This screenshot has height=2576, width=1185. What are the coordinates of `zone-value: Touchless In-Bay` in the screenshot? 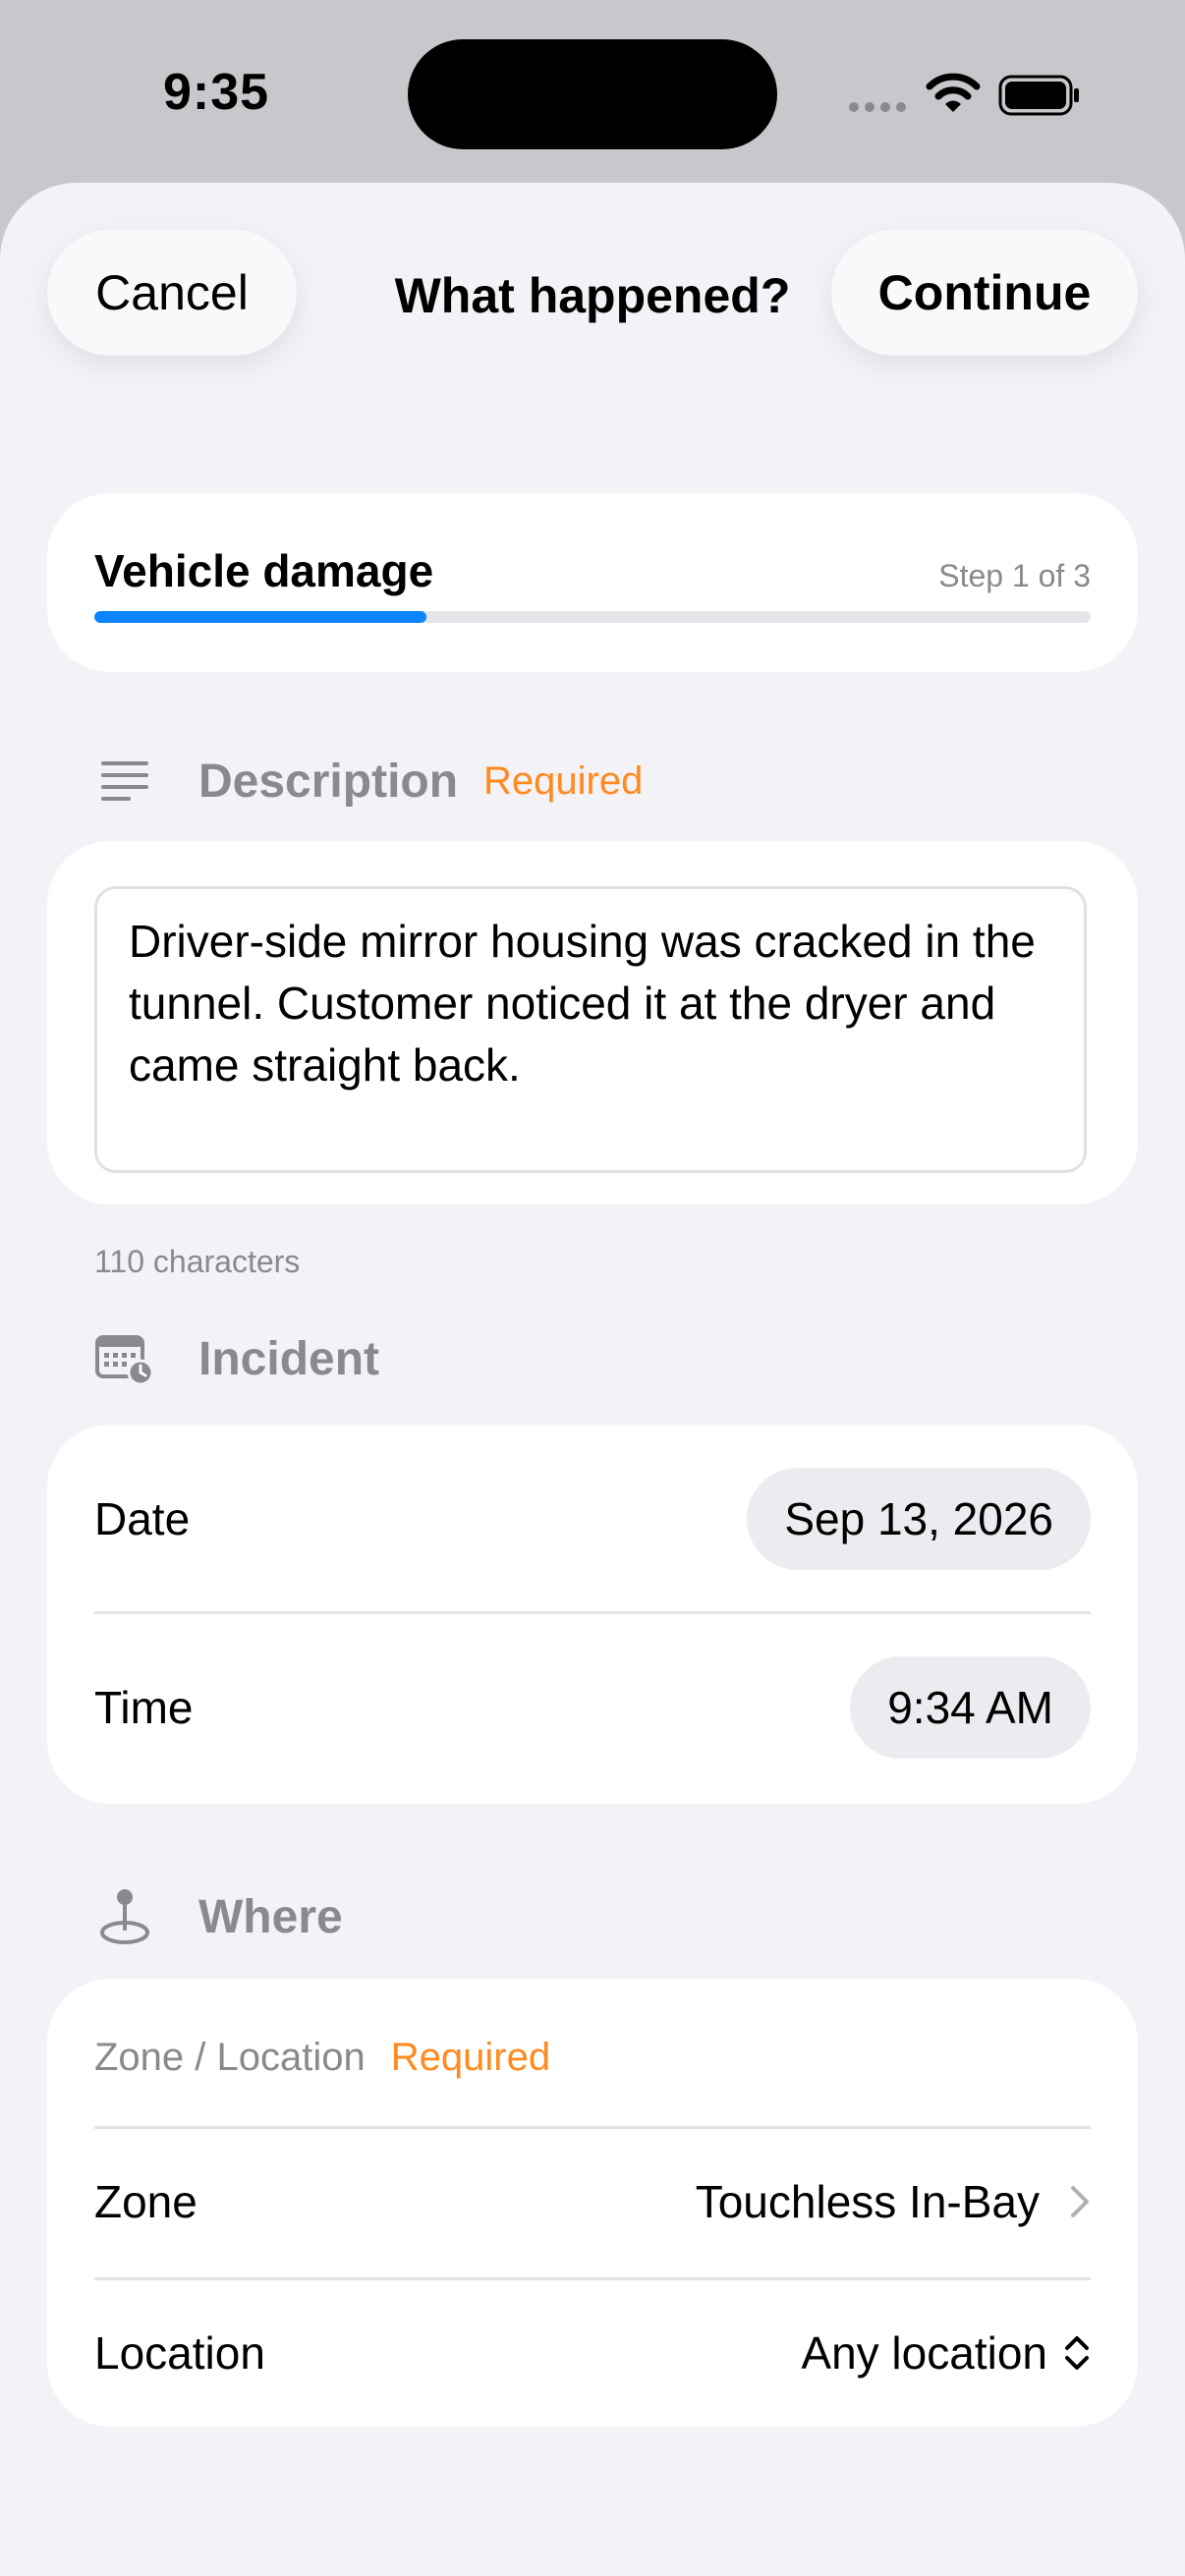 It's located at (894, 2201).